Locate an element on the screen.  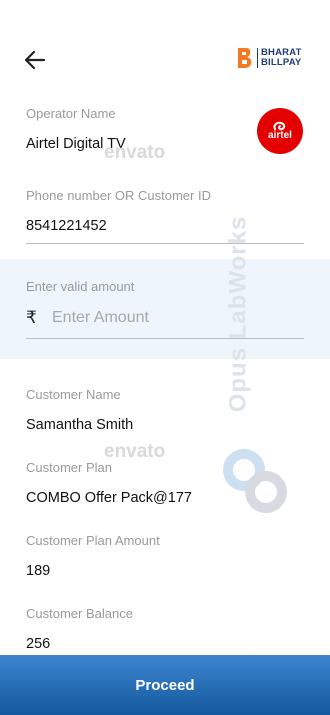
back-button is located at coordinates (35, 60).